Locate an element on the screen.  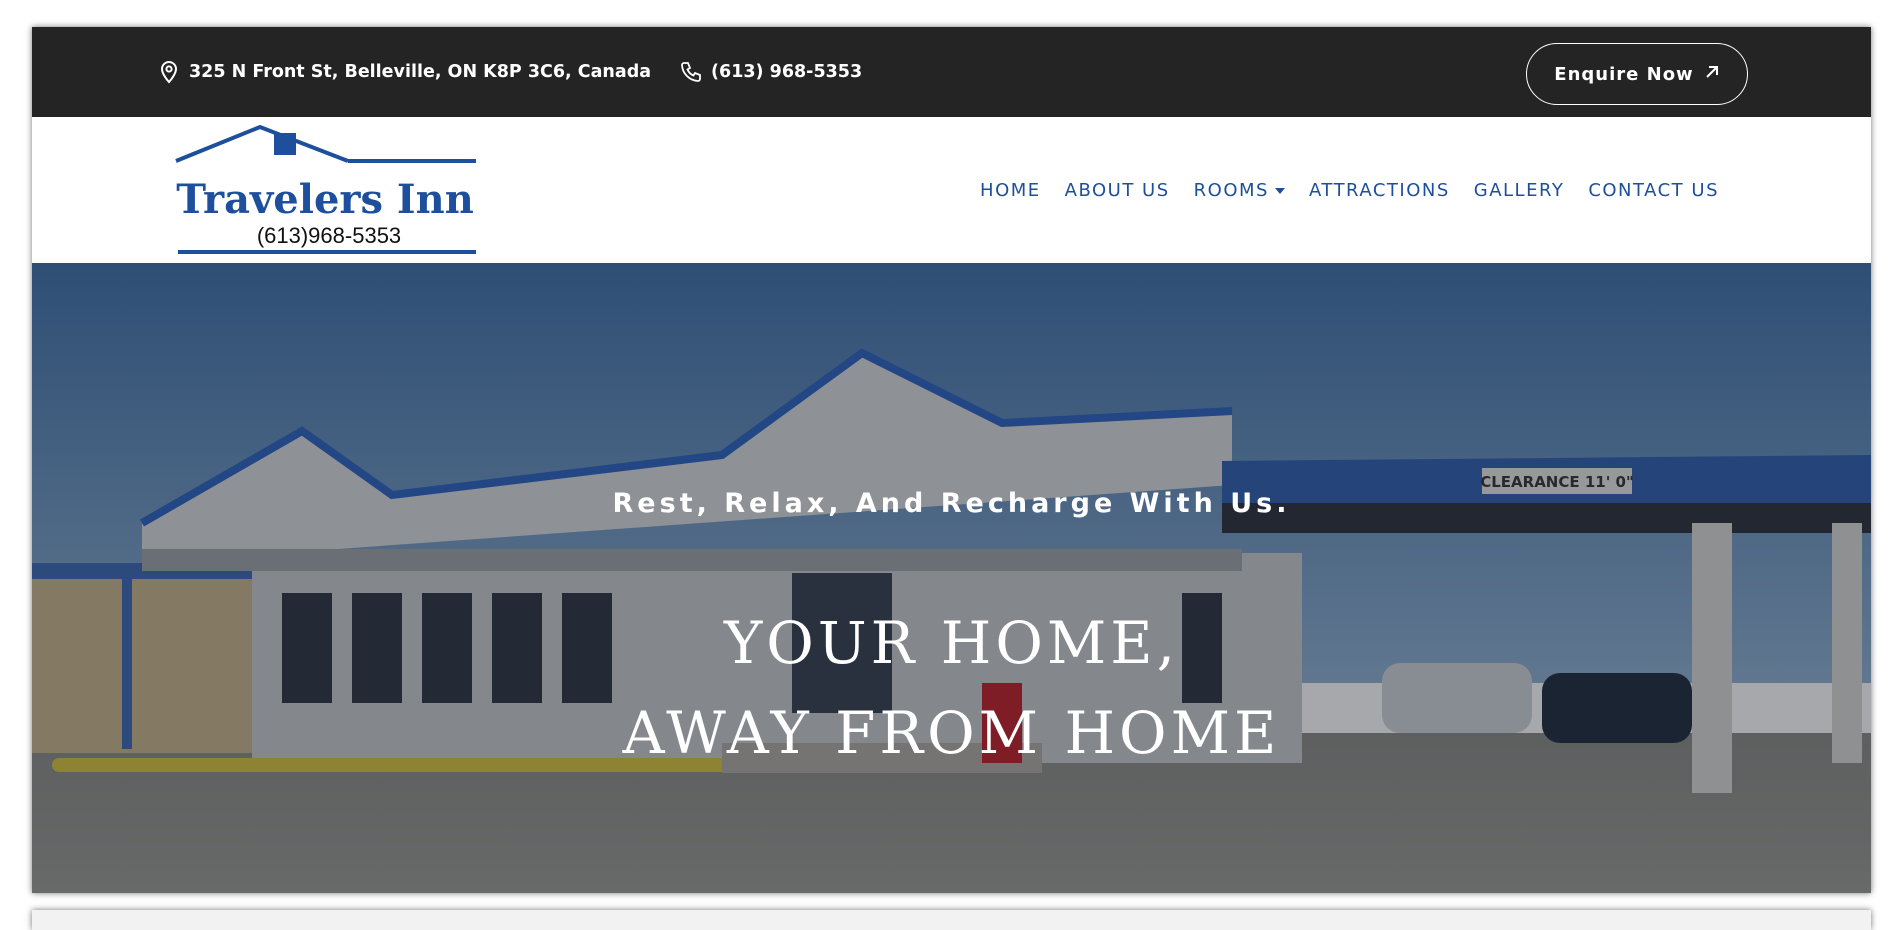
enquire-now-button: Enquire Now is located at coordinates (1637, 74).